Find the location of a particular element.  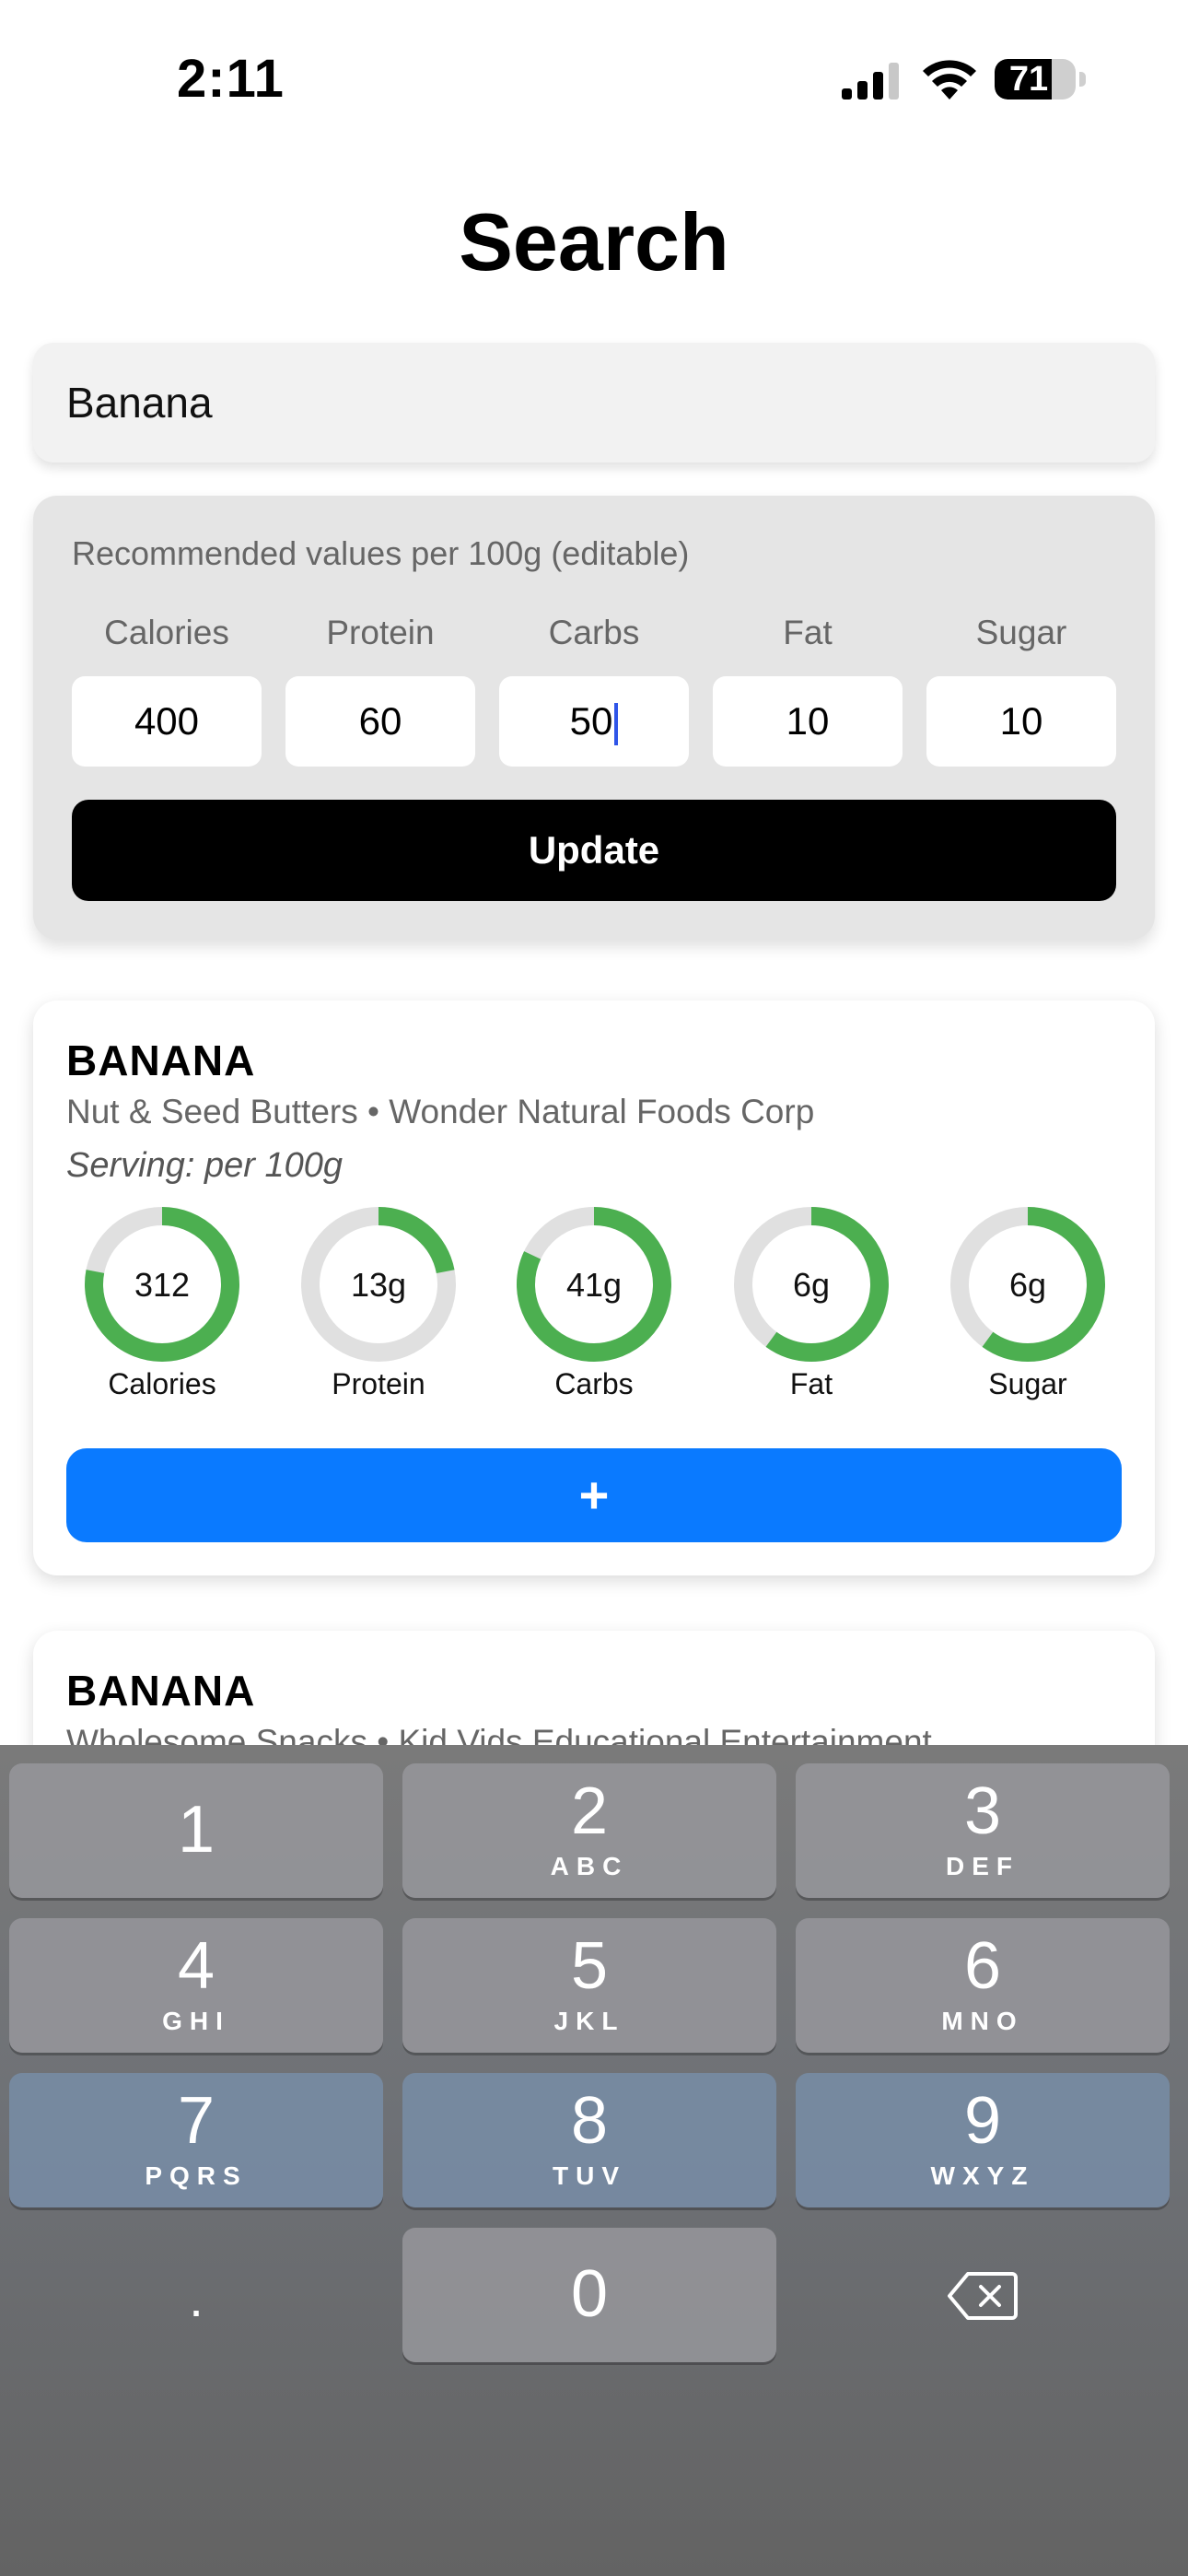

key-1: 1 is located at coordinates (196, 1830).